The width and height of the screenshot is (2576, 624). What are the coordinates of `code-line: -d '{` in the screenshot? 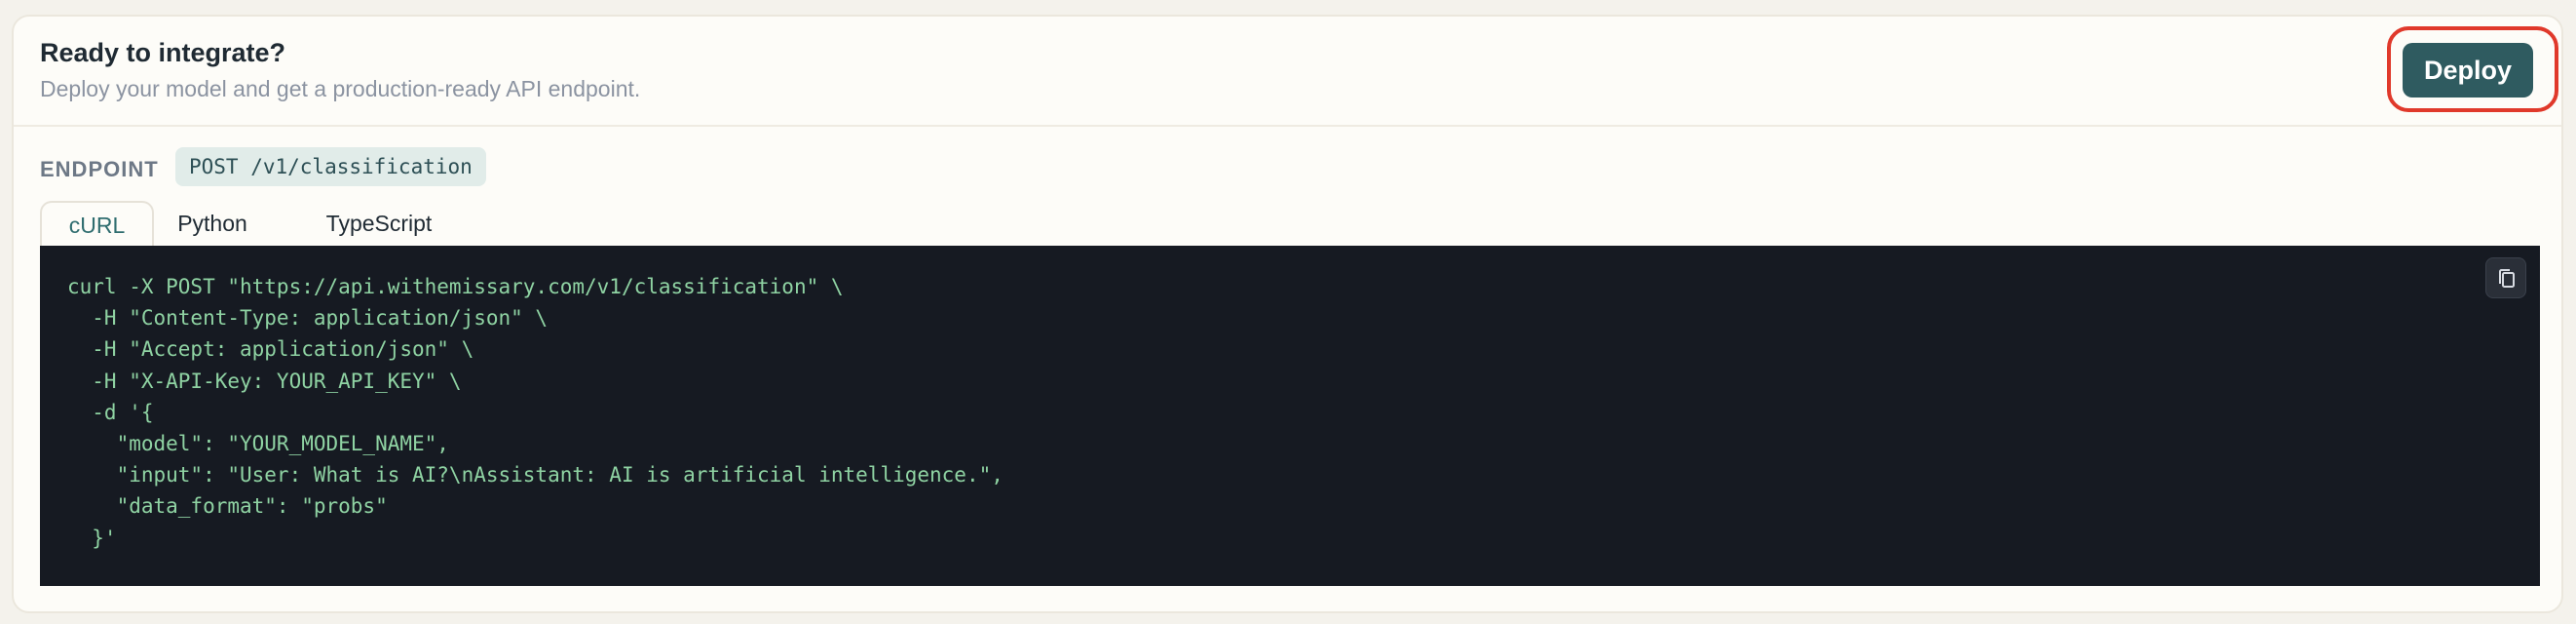 It's located at (110, 412).